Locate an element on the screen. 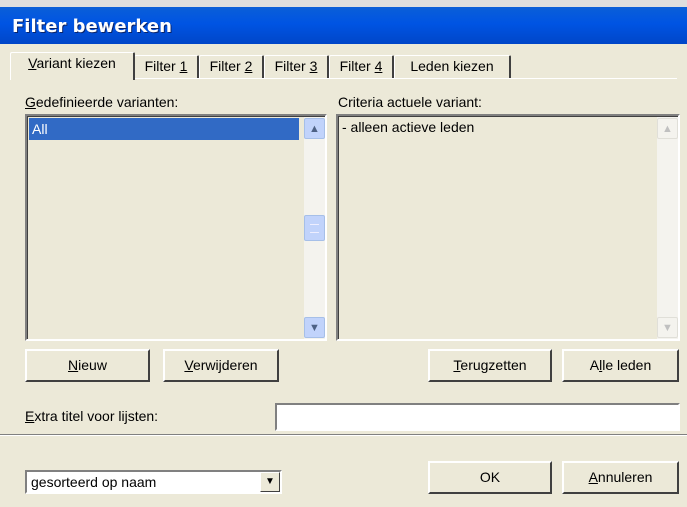 The image size is (687, 507). scrollbar-thumb is located at coordinates (314, 228).